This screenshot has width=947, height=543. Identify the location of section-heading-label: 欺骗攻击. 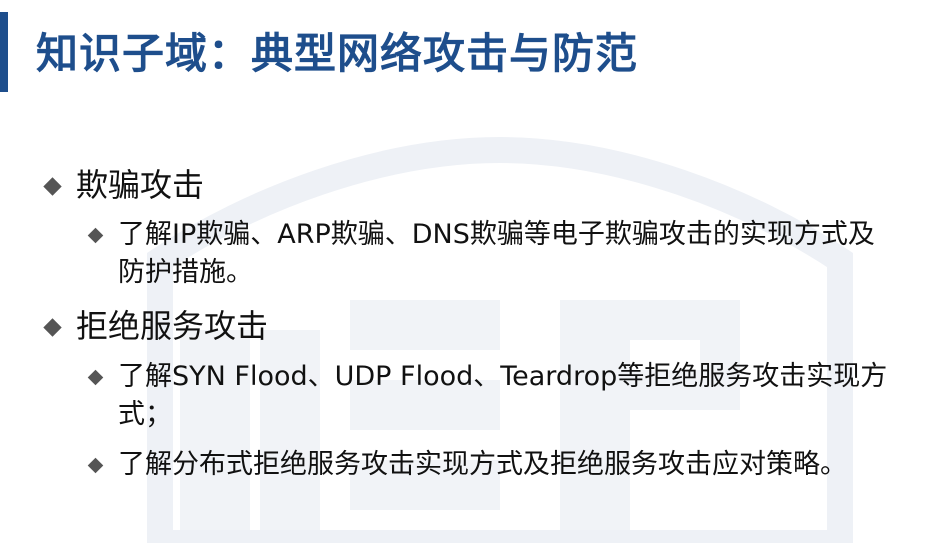
(140, 185).